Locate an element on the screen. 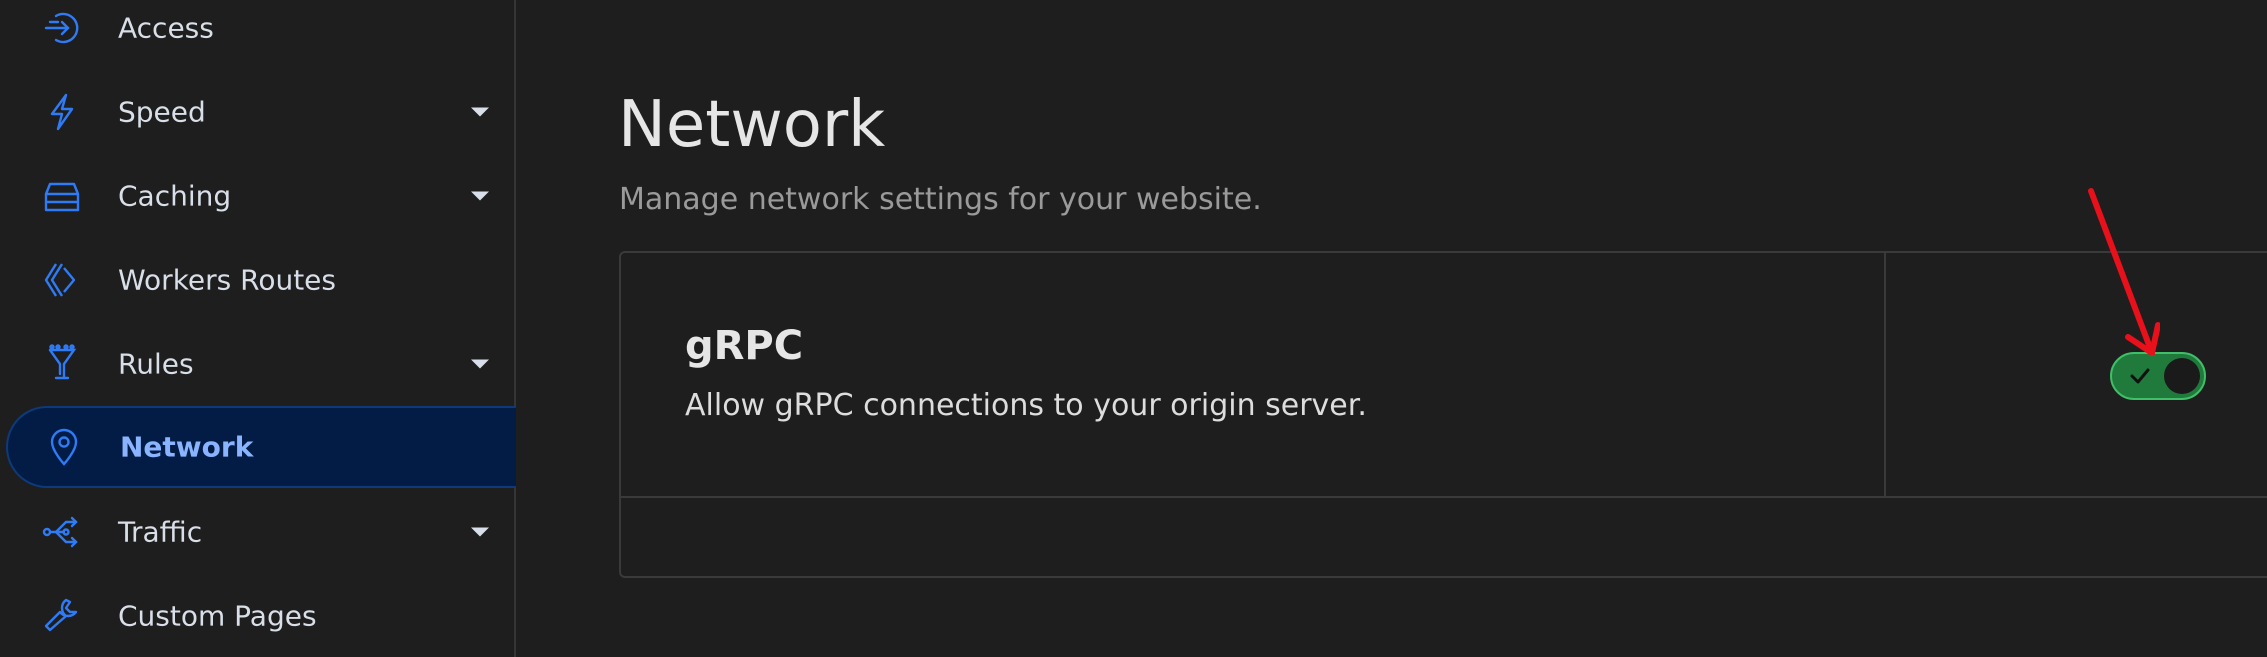 The height and width of the screenshot is (657, 2267). grpc-toggle is located at coordinates (2158, 376).